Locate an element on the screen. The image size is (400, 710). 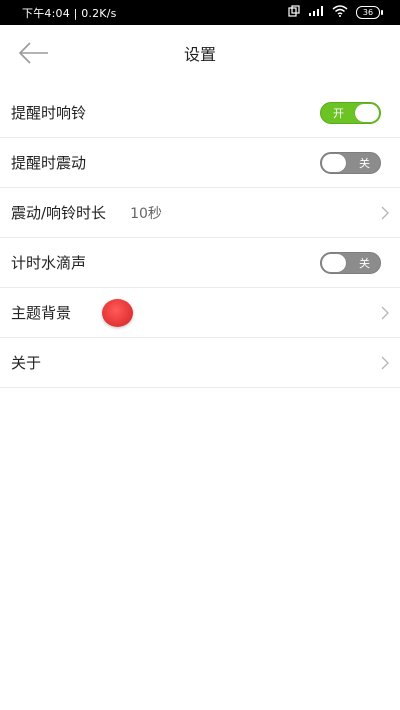
status-icons: 36 is located at coordinates (335, 12).